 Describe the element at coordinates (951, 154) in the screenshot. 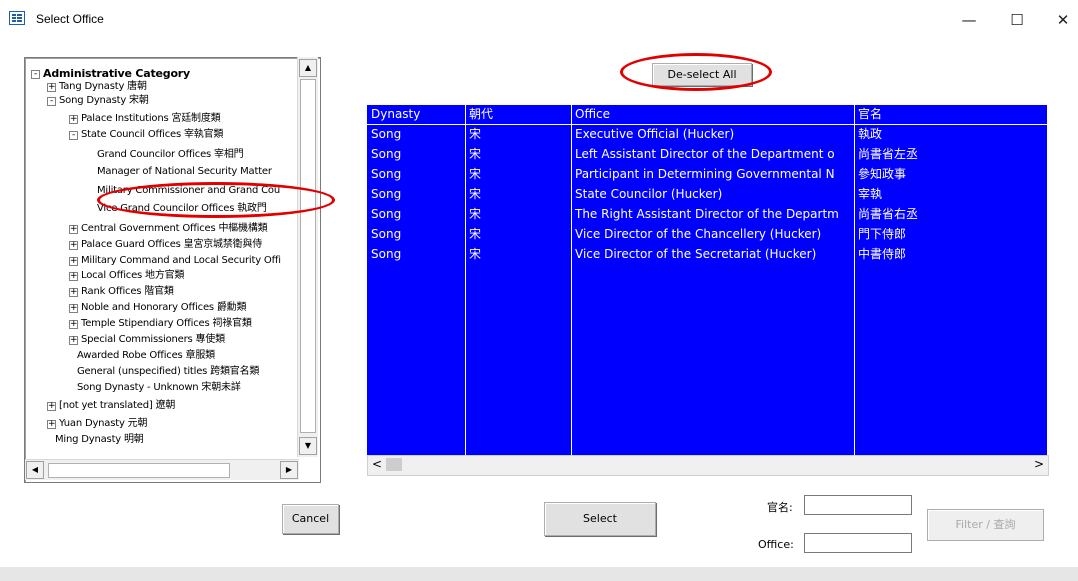

I see `grid-cell: 尚書省左丞` at that location.